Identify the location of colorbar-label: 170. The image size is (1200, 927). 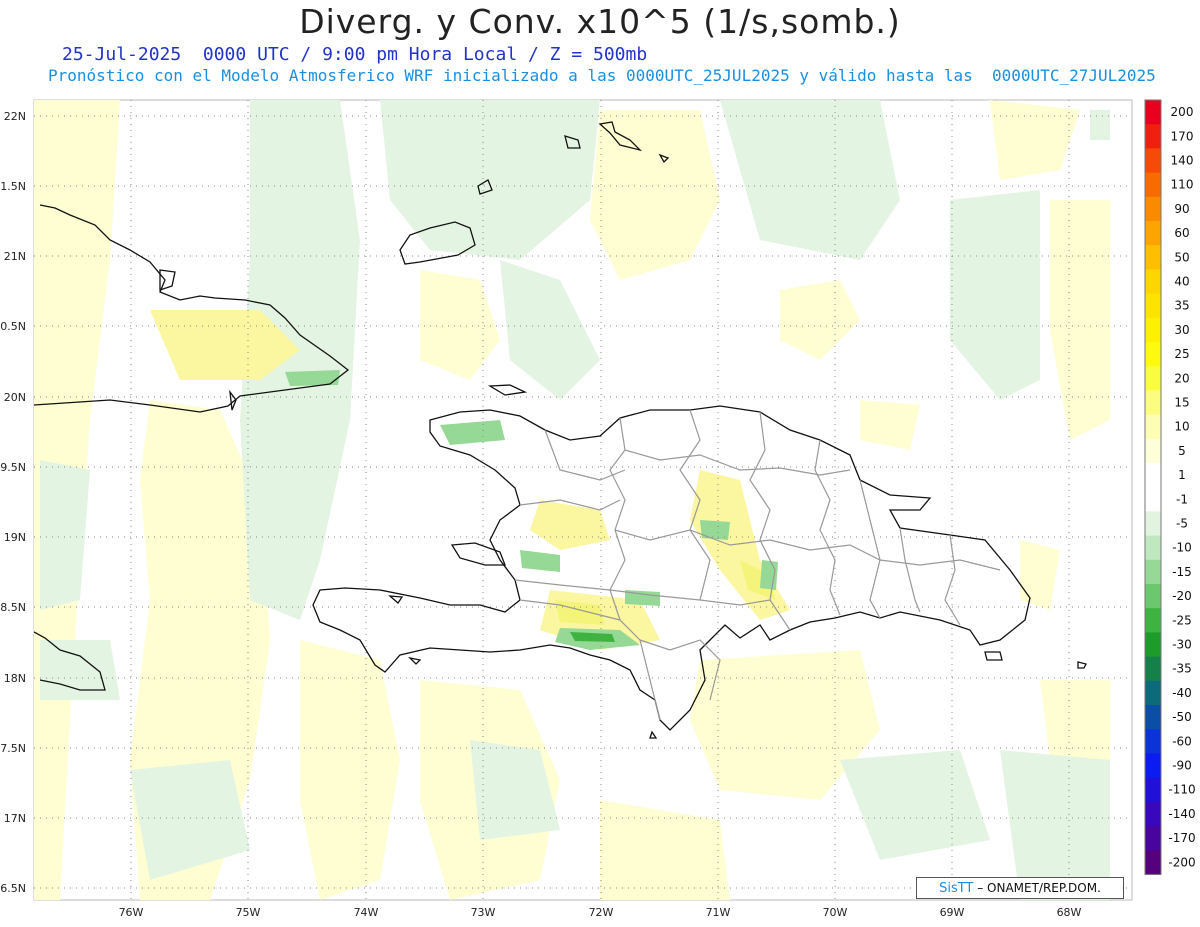
(1182, 136).